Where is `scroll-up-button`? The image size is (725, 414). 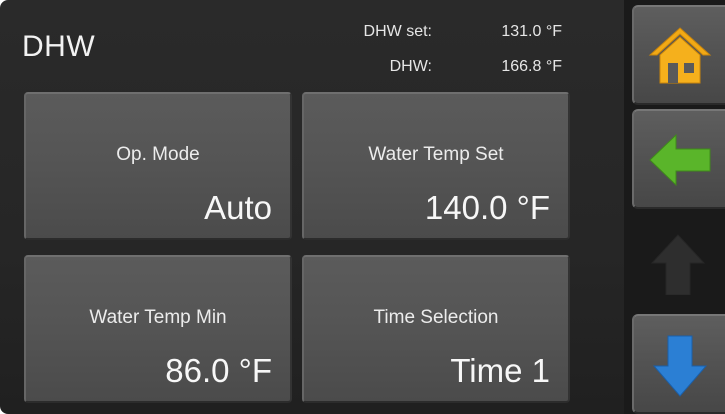 scroll-up-button is located at coordinates (678, 262).